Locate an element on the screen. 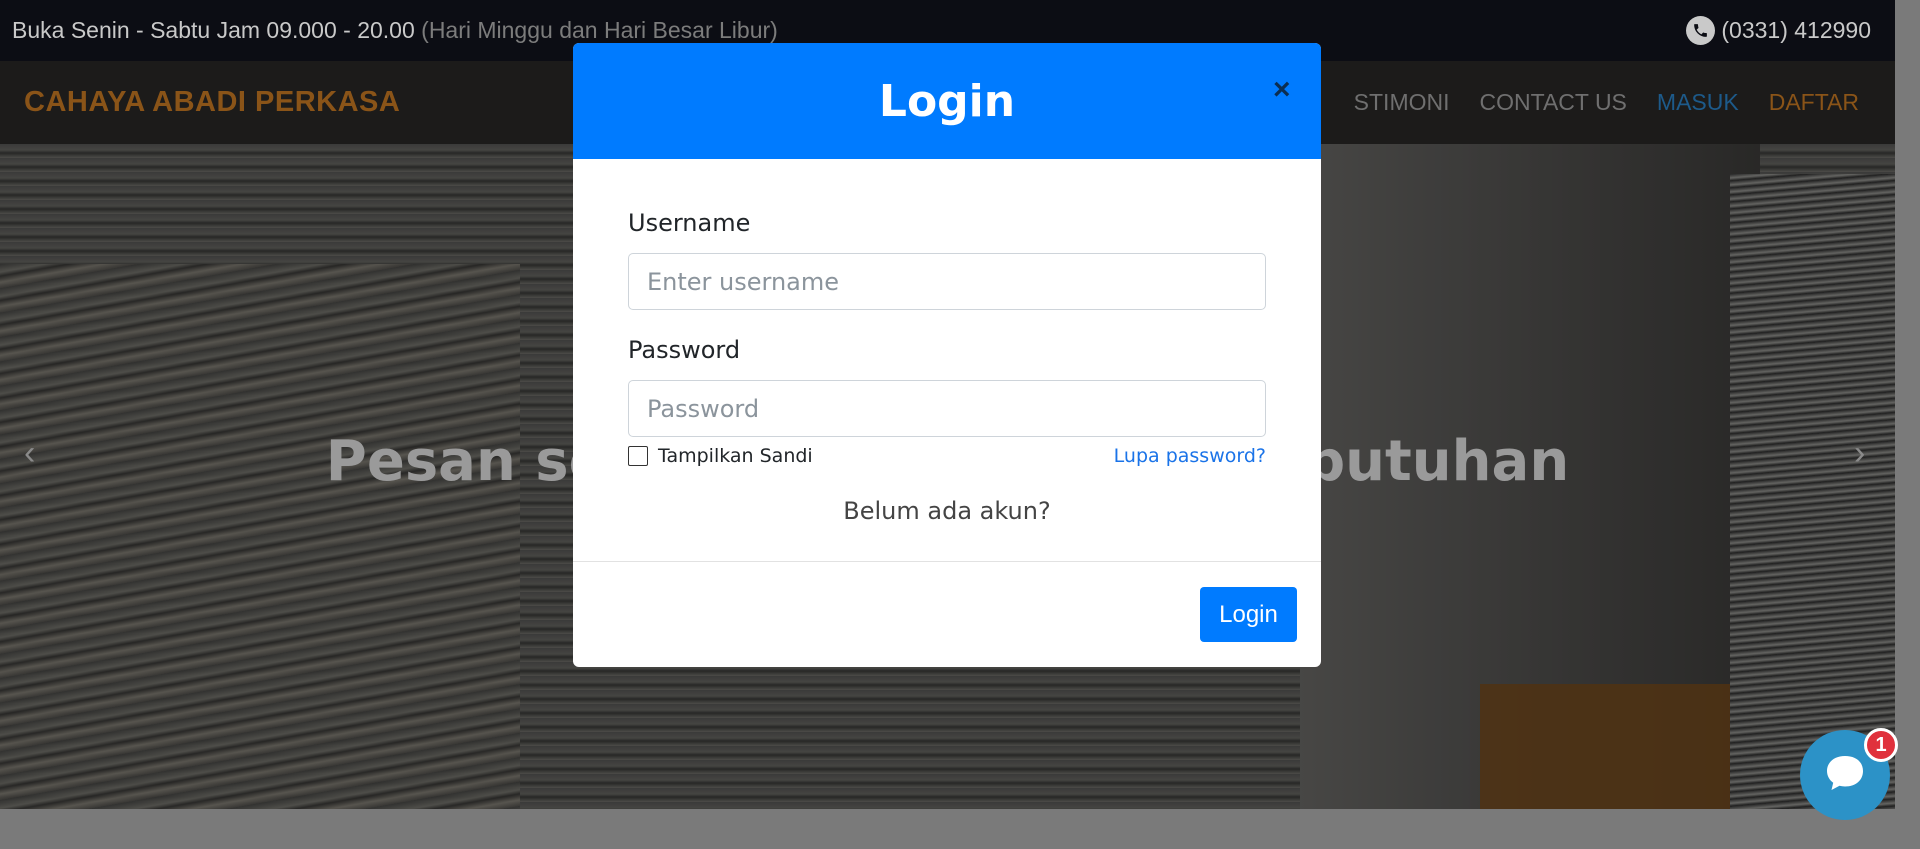 The height and width of the screenshot is (849, 1920). nav-item-contact-us: CONTACT US is located at coordinates (1553, 102).